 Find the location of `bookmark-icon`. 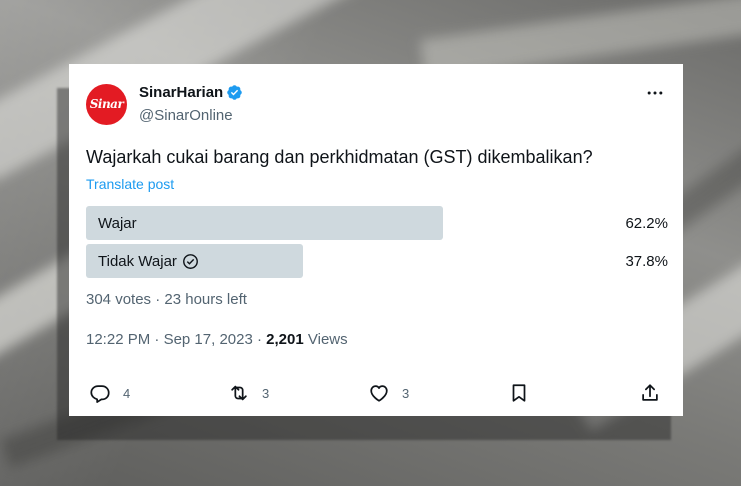

bookmark-icon is located at coordinates (519, 393).